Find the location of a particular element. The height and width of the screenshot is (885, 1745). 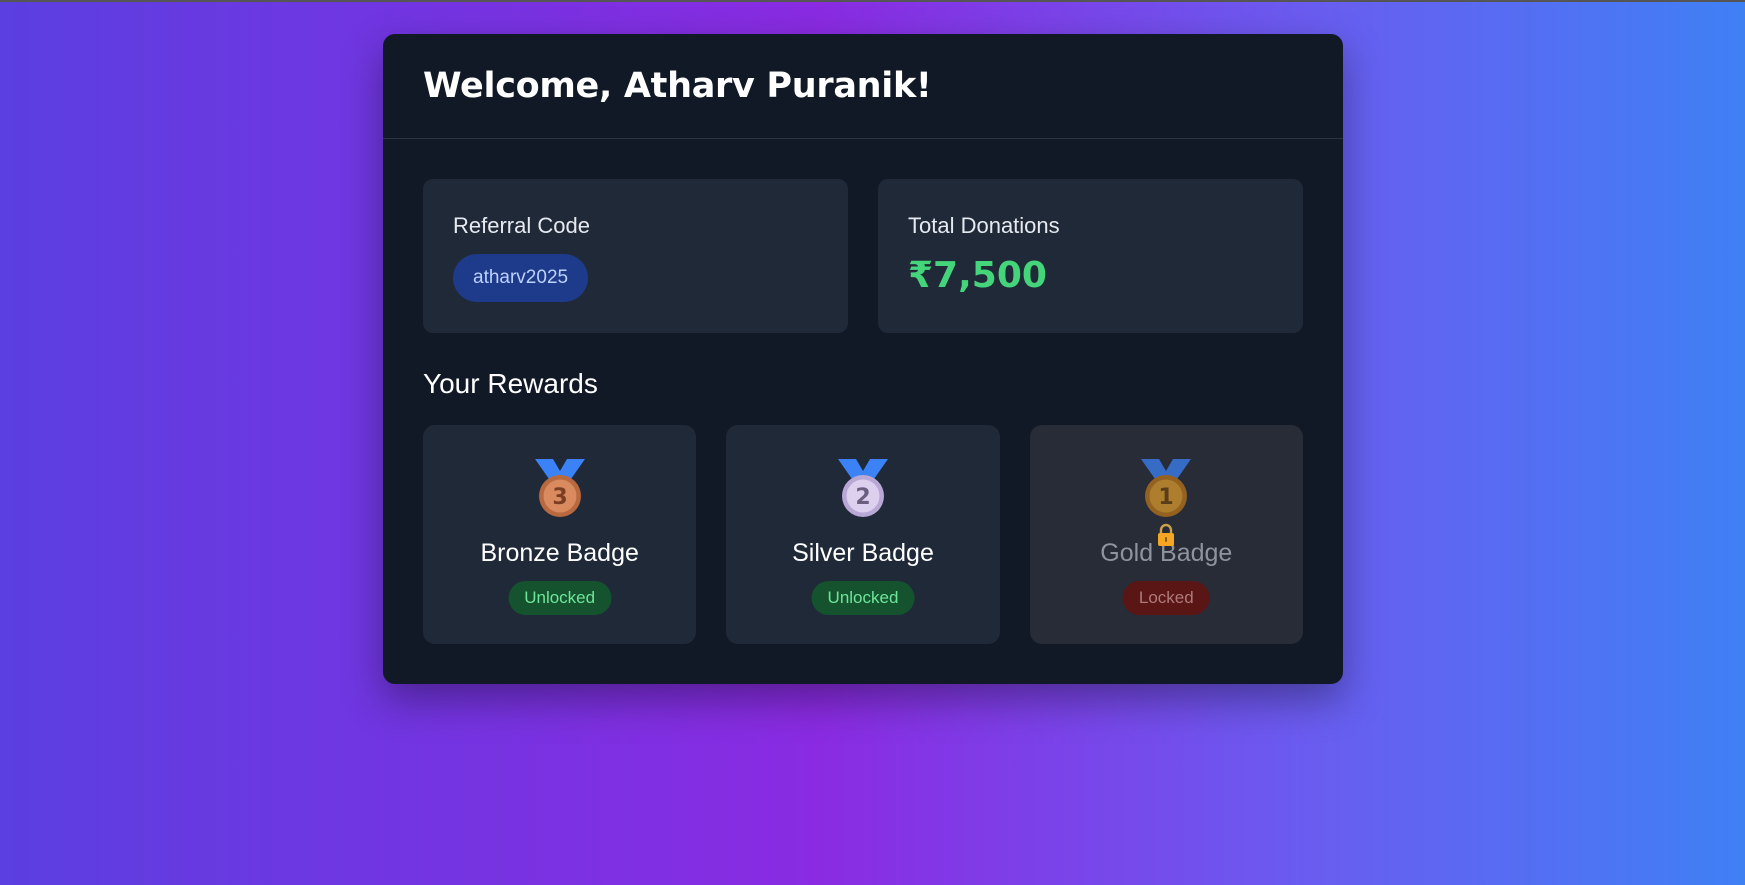

gold-medal-icon: 1 is located at coordinates (1166, 488).